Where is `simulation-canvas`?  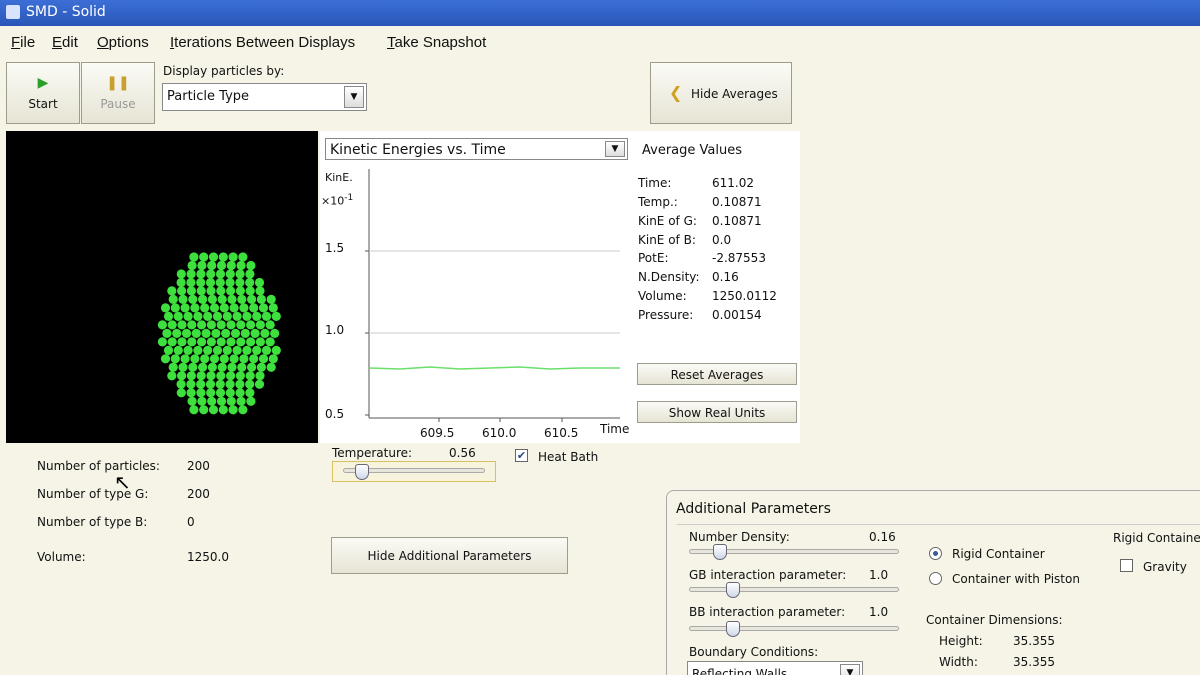
simulation-canvas is located at coordinates (162, 287).